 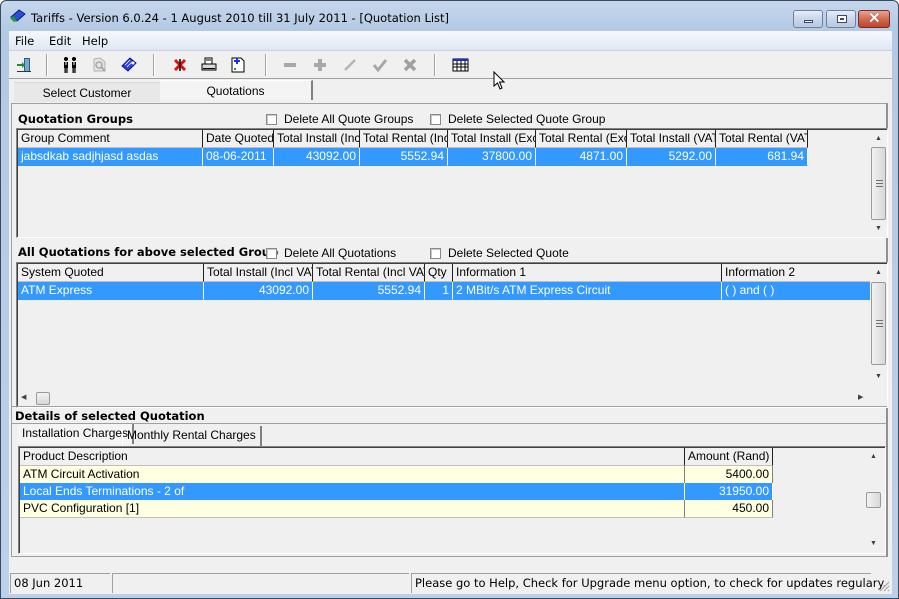 I want to click on cell-total-install-excl: 37800.00, so click(x=492, y=157).